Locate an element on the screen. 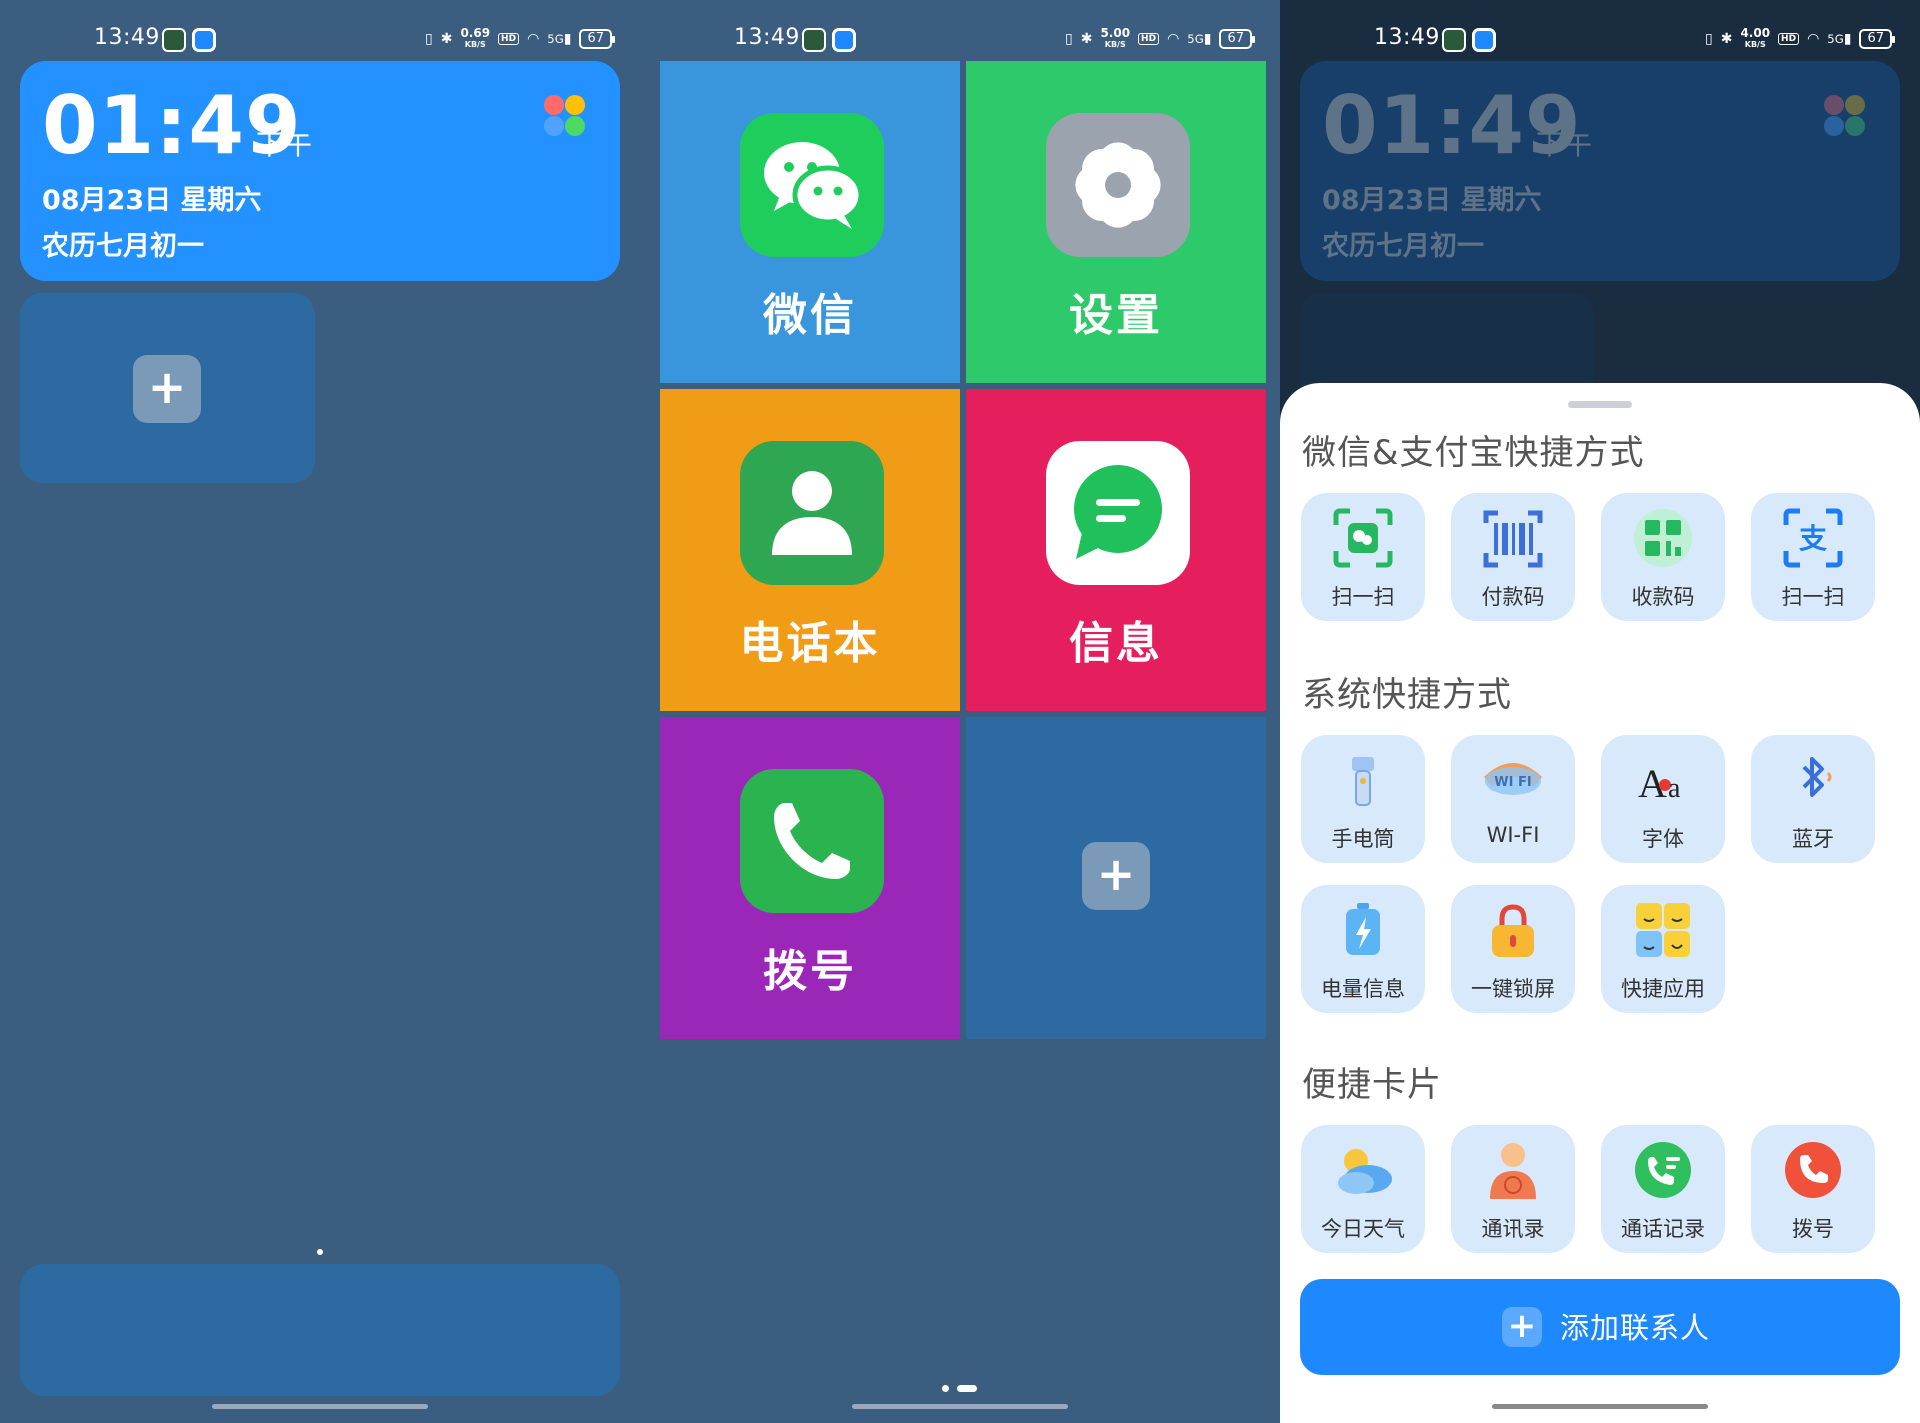 The height and width of the screenshot is (1423, 1920). page-dot-active is located at coordinates (967, 1388).